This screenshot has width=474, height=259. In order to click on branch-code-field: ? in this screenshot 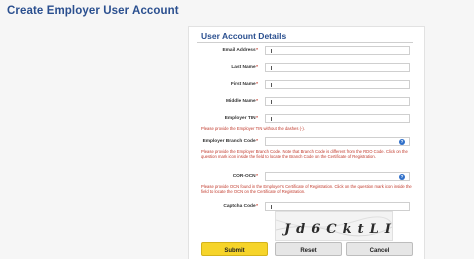, I will do `click(337, 145)`.